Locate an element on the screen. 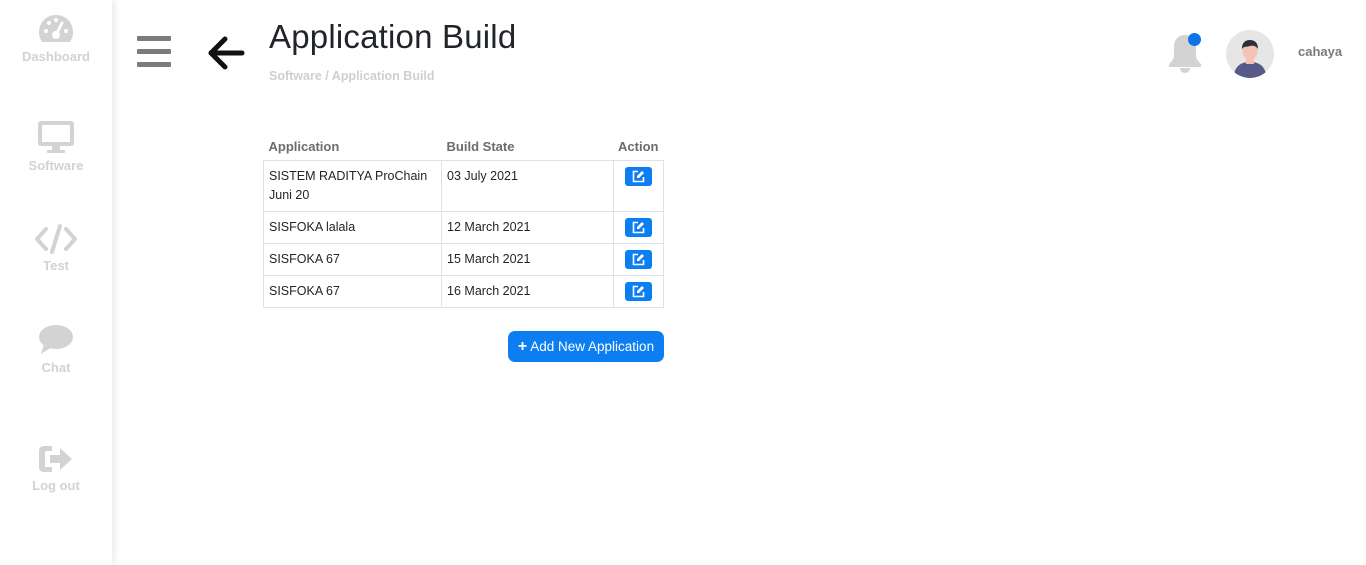 This screenshot has height=565, width=1366. table-row: SISFOKA 67 15 March 2021 is located at coordinates (463, 259).